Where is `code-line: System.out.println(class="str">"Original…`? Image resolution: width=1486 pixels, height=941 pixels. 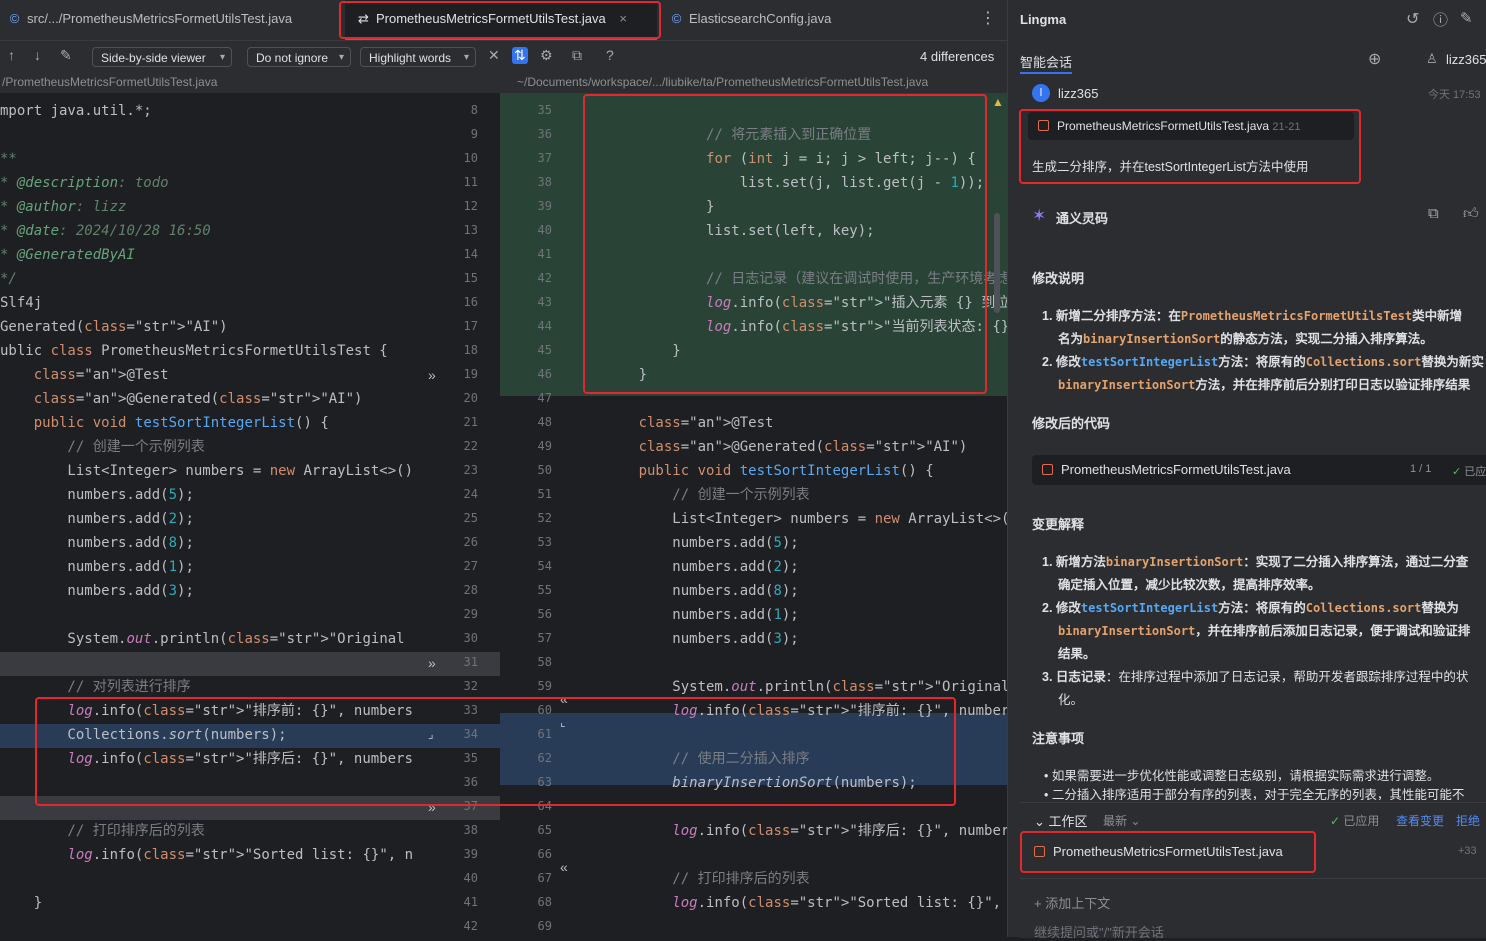
code-line: System.out.println(class="str">"Original… is located at coordinates (797, 687).